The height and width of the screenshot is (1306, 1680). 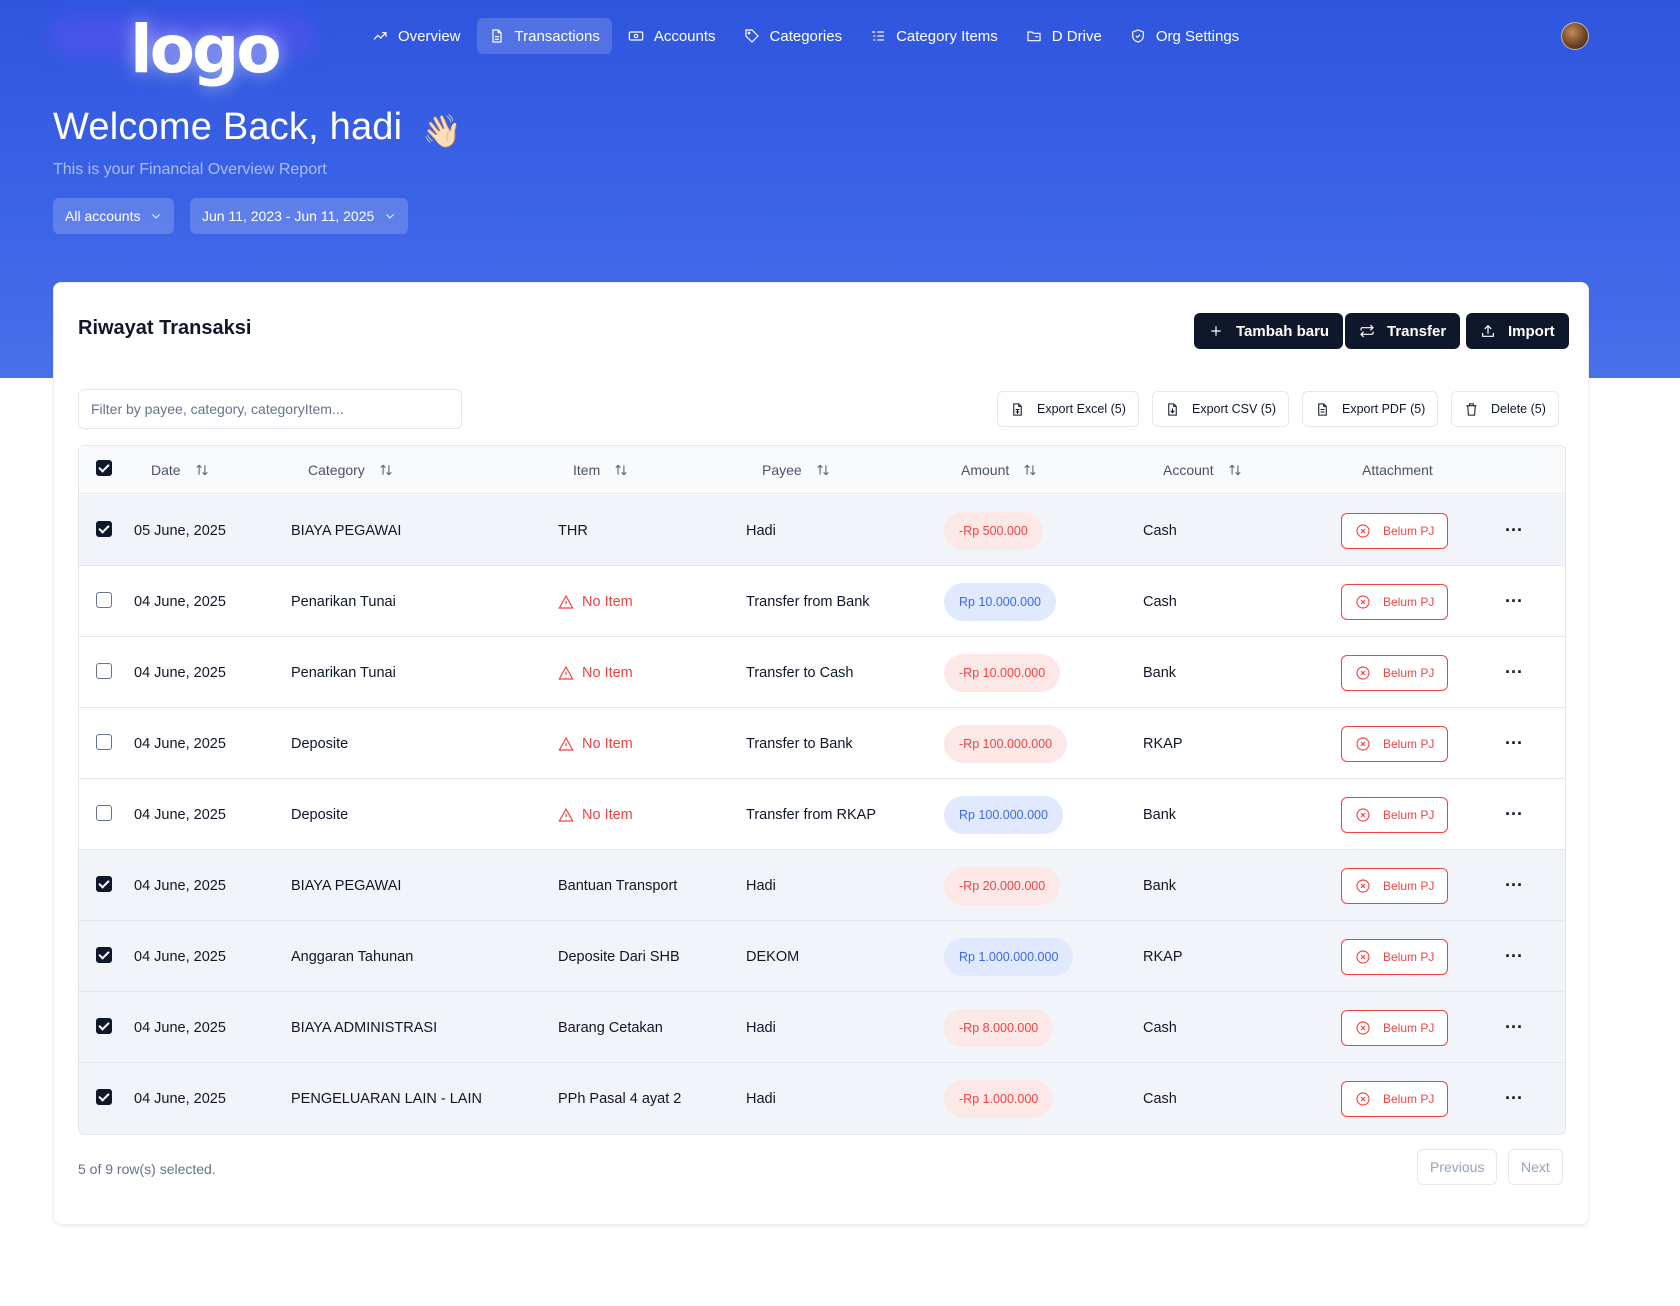 I want to click on cell-actions: ···, so click(x=1514, y=885).